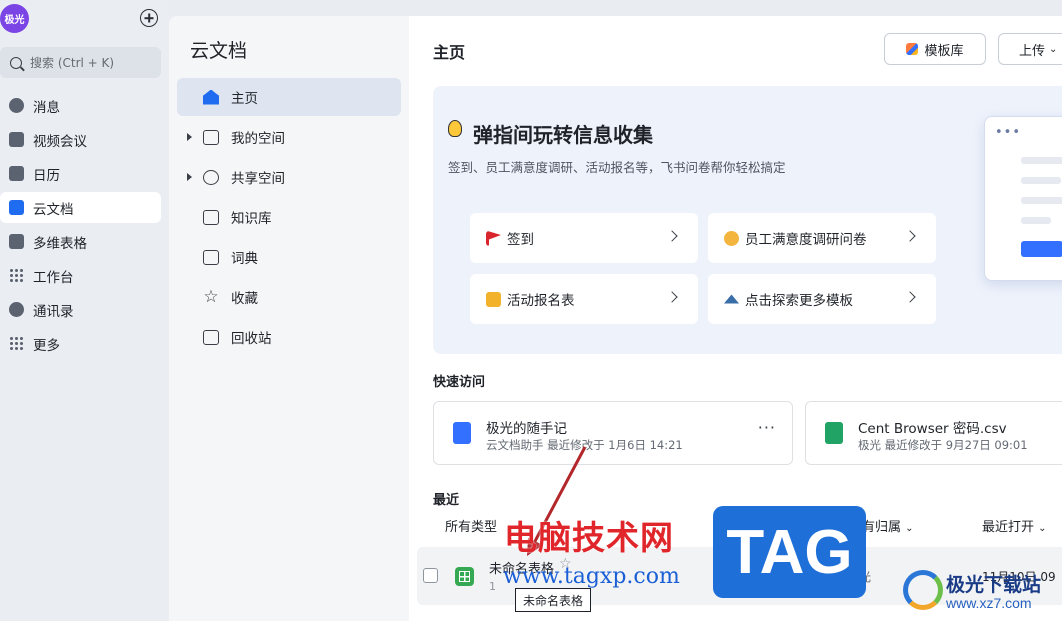  I want to click on card-label: 活动报名表, so click(541, 301).